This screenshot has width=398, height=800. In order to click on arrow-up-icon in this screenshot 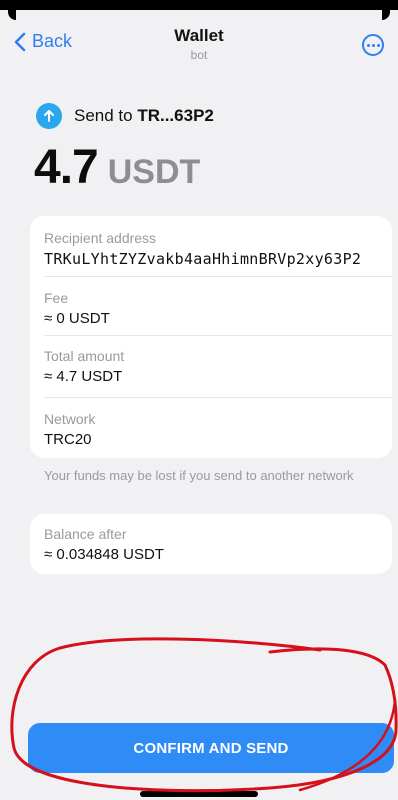, I will do `click(49, 116)`.